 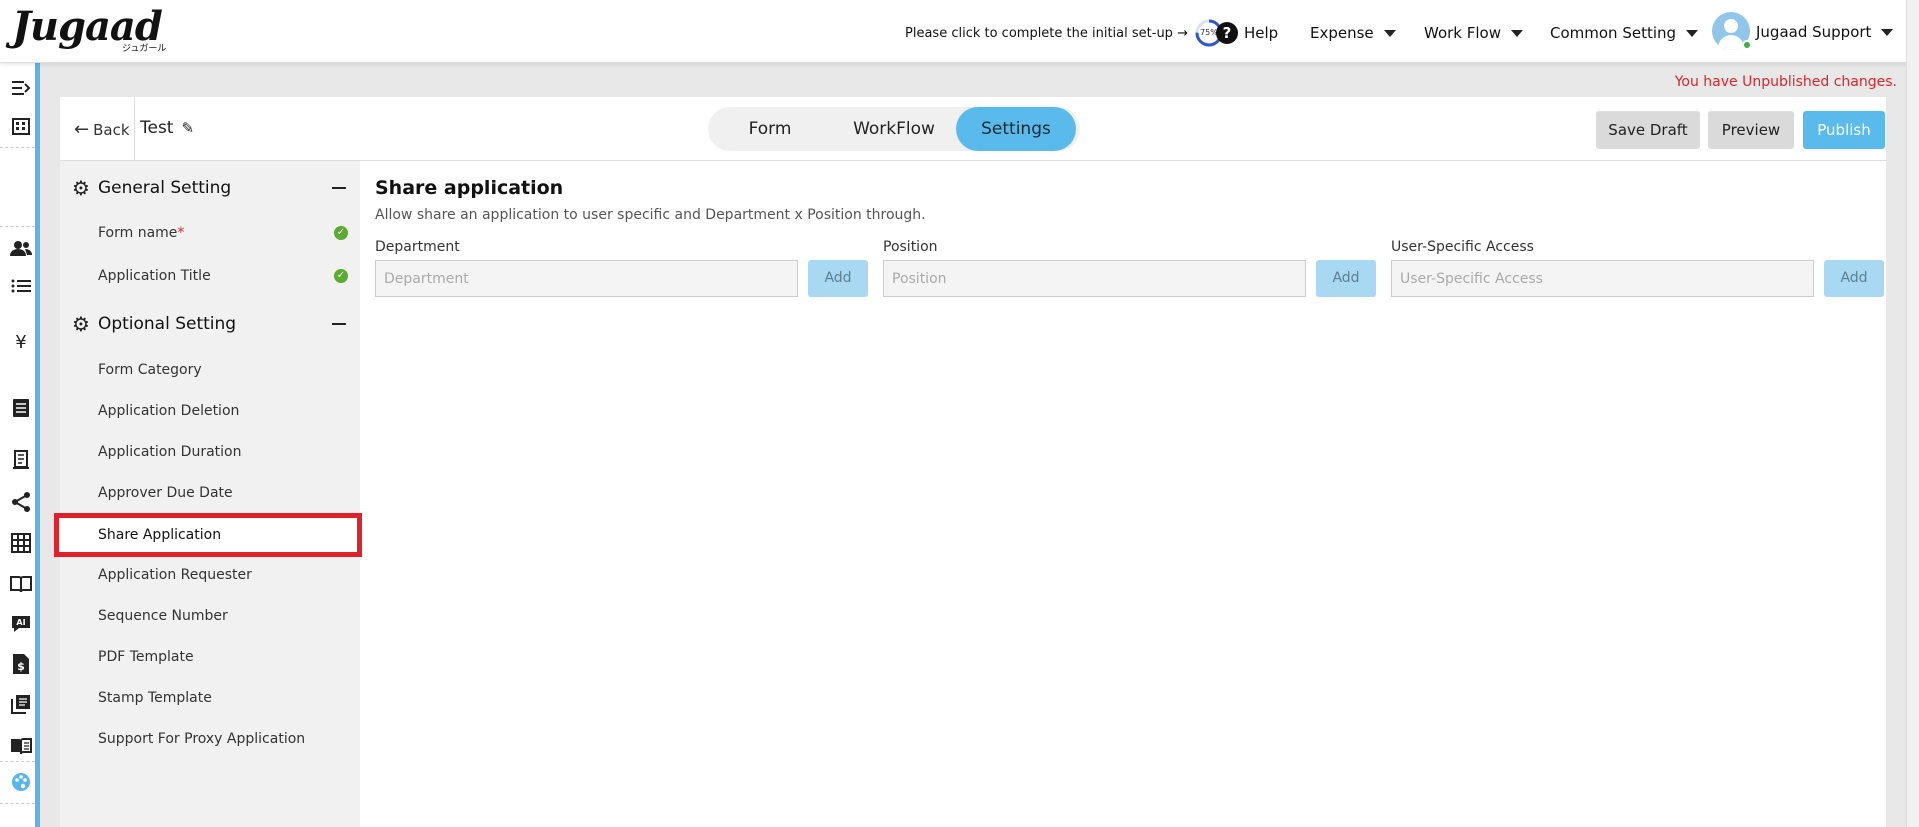 What do you see at coordinates (82, 129) in the screenshot?
I see `arrow-left-icon: ←` at bounding box center [82, 129].